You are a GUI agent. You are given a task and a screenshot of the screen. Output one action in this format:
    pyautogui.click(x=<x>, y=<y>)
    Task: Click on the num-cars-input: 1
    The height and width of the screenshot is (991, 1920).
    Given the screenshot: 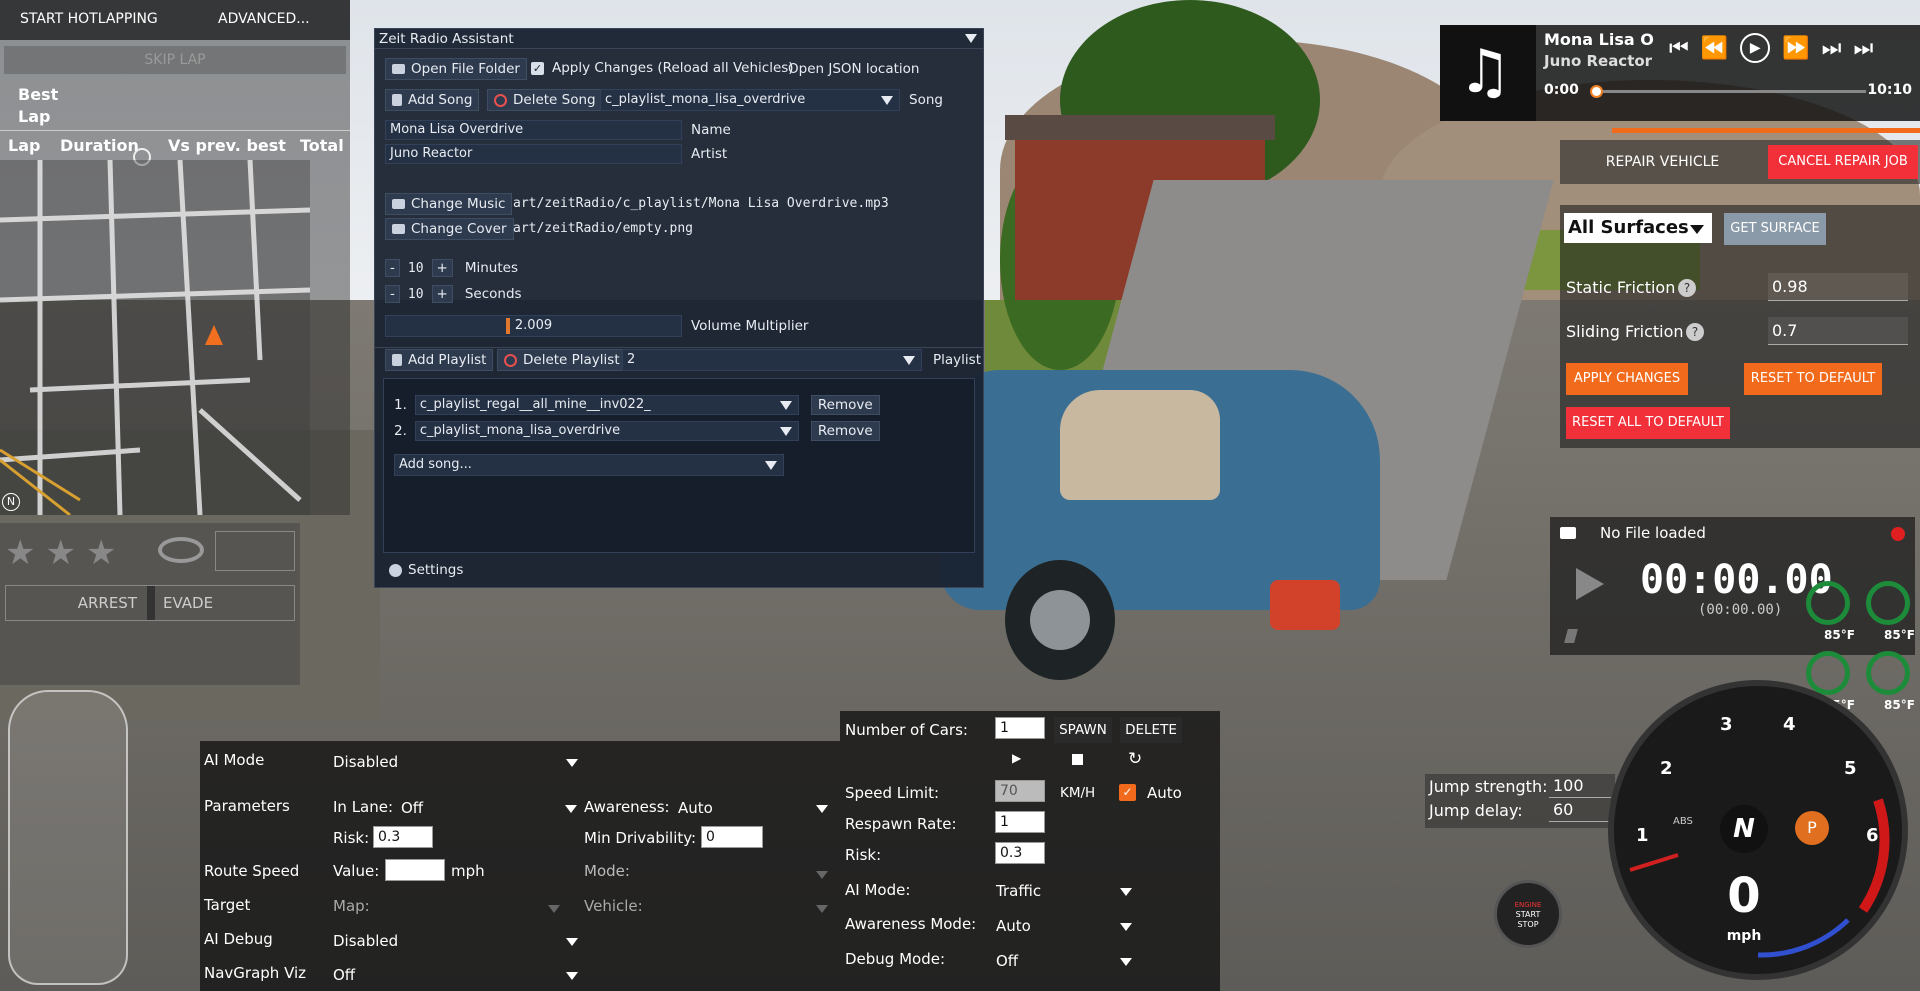 What is the action you would take?
    pyautogui.click(x=1020, y=728)
    